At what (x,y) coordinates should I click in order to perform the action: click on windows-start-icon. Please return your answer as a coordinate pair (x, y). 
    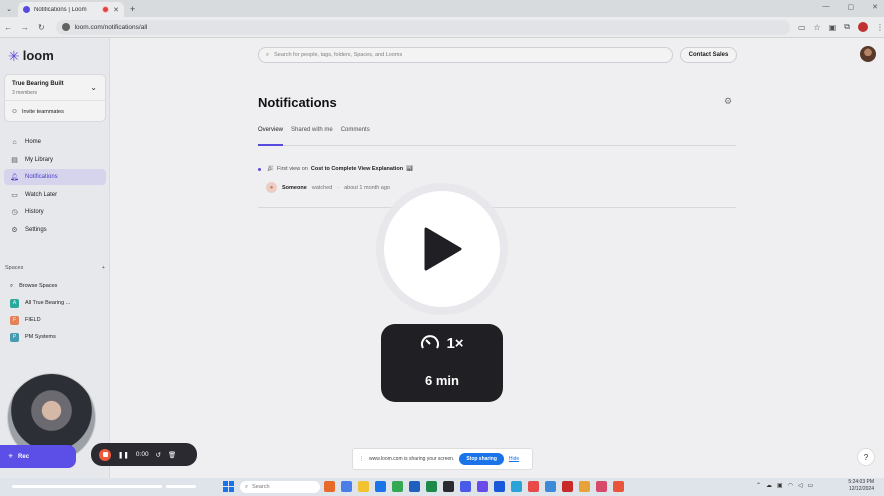
    Looking at the image, I should click on (228, 486).